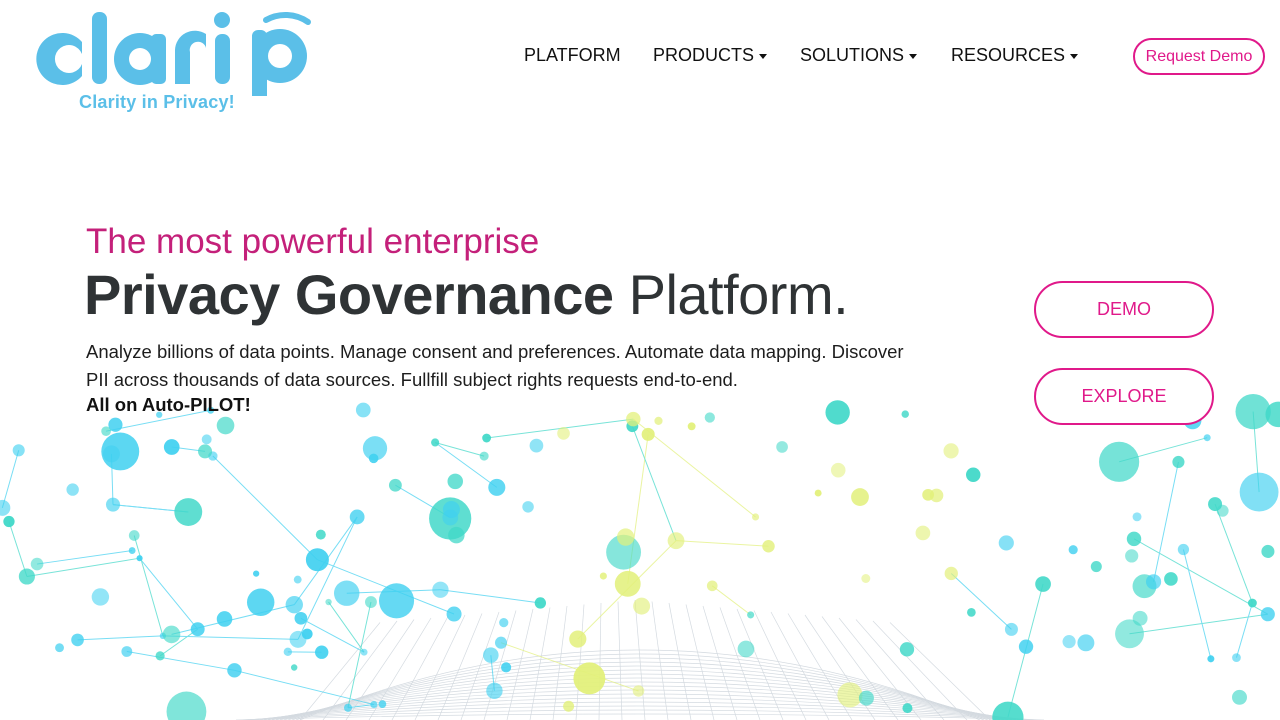  Describe the element at coordinates (313, 241) in the screenshot. I see `hero-kicker: The most powerful enterprise` at that location.